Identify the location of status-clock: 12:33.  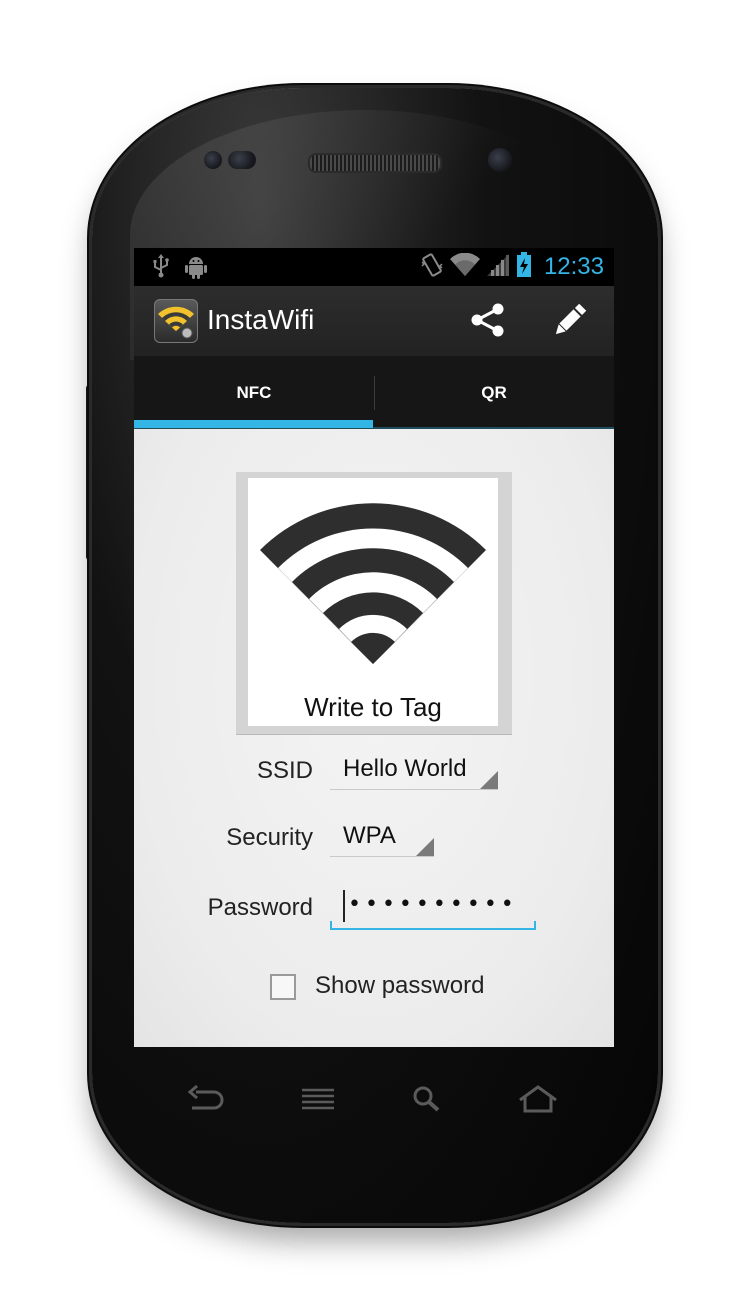
(573, 266).